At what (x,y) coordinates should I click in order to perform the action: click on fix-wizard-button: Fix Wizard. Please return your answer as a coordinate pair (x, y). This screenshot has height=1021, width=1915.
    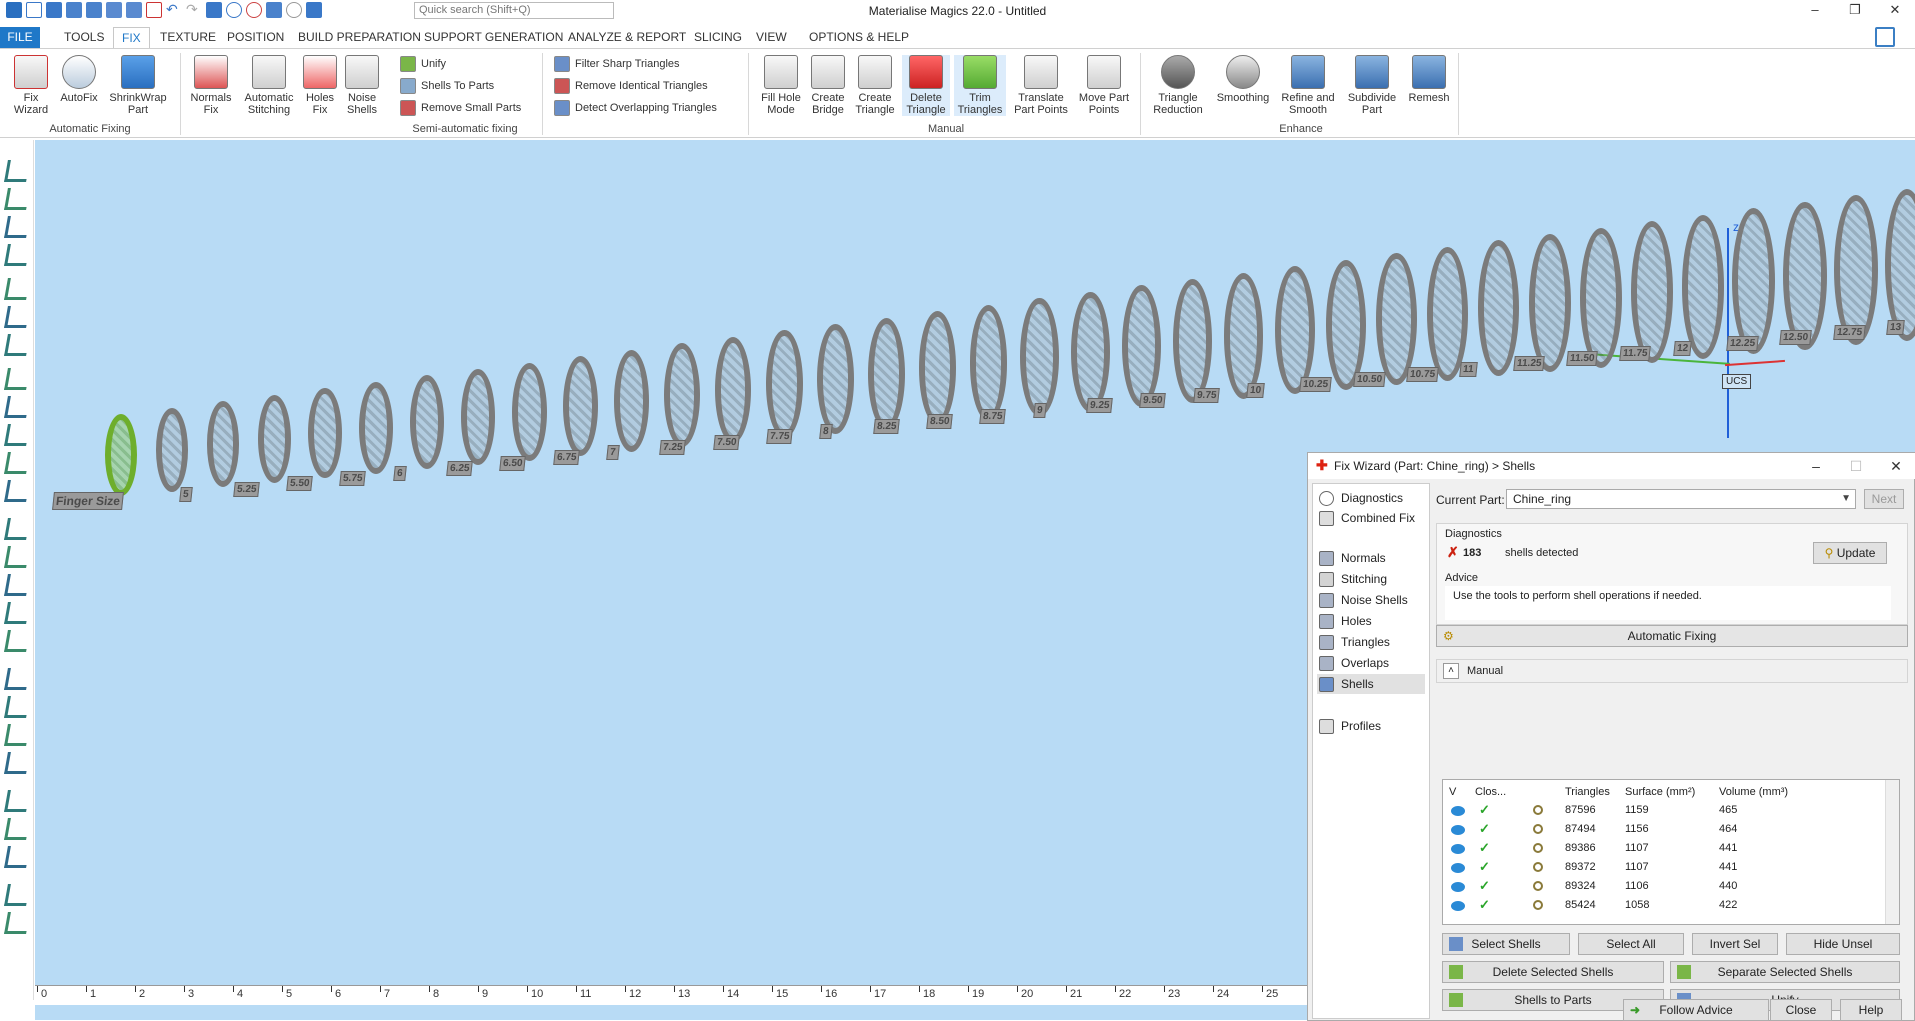
    Looking at the image, I should click on (31, 85).